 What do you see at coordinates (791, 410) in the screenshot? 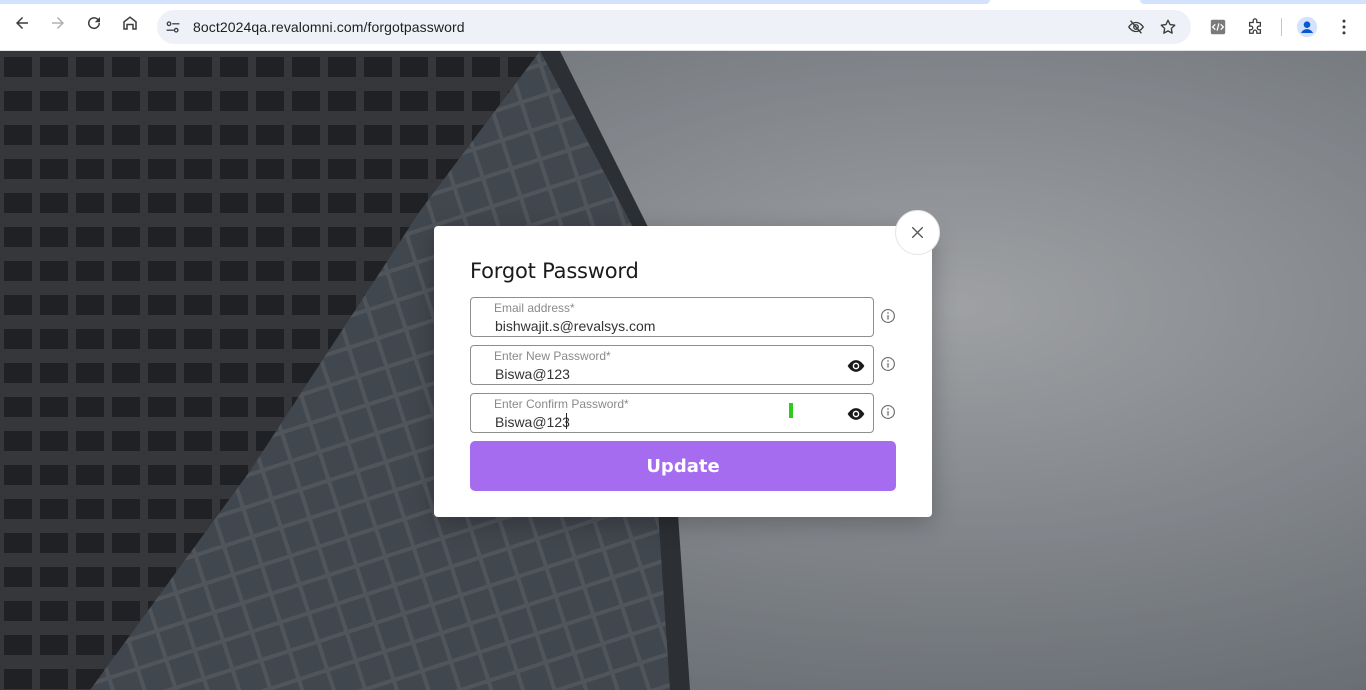
I see `password-match-indicator` at bounding box center [791, 410].